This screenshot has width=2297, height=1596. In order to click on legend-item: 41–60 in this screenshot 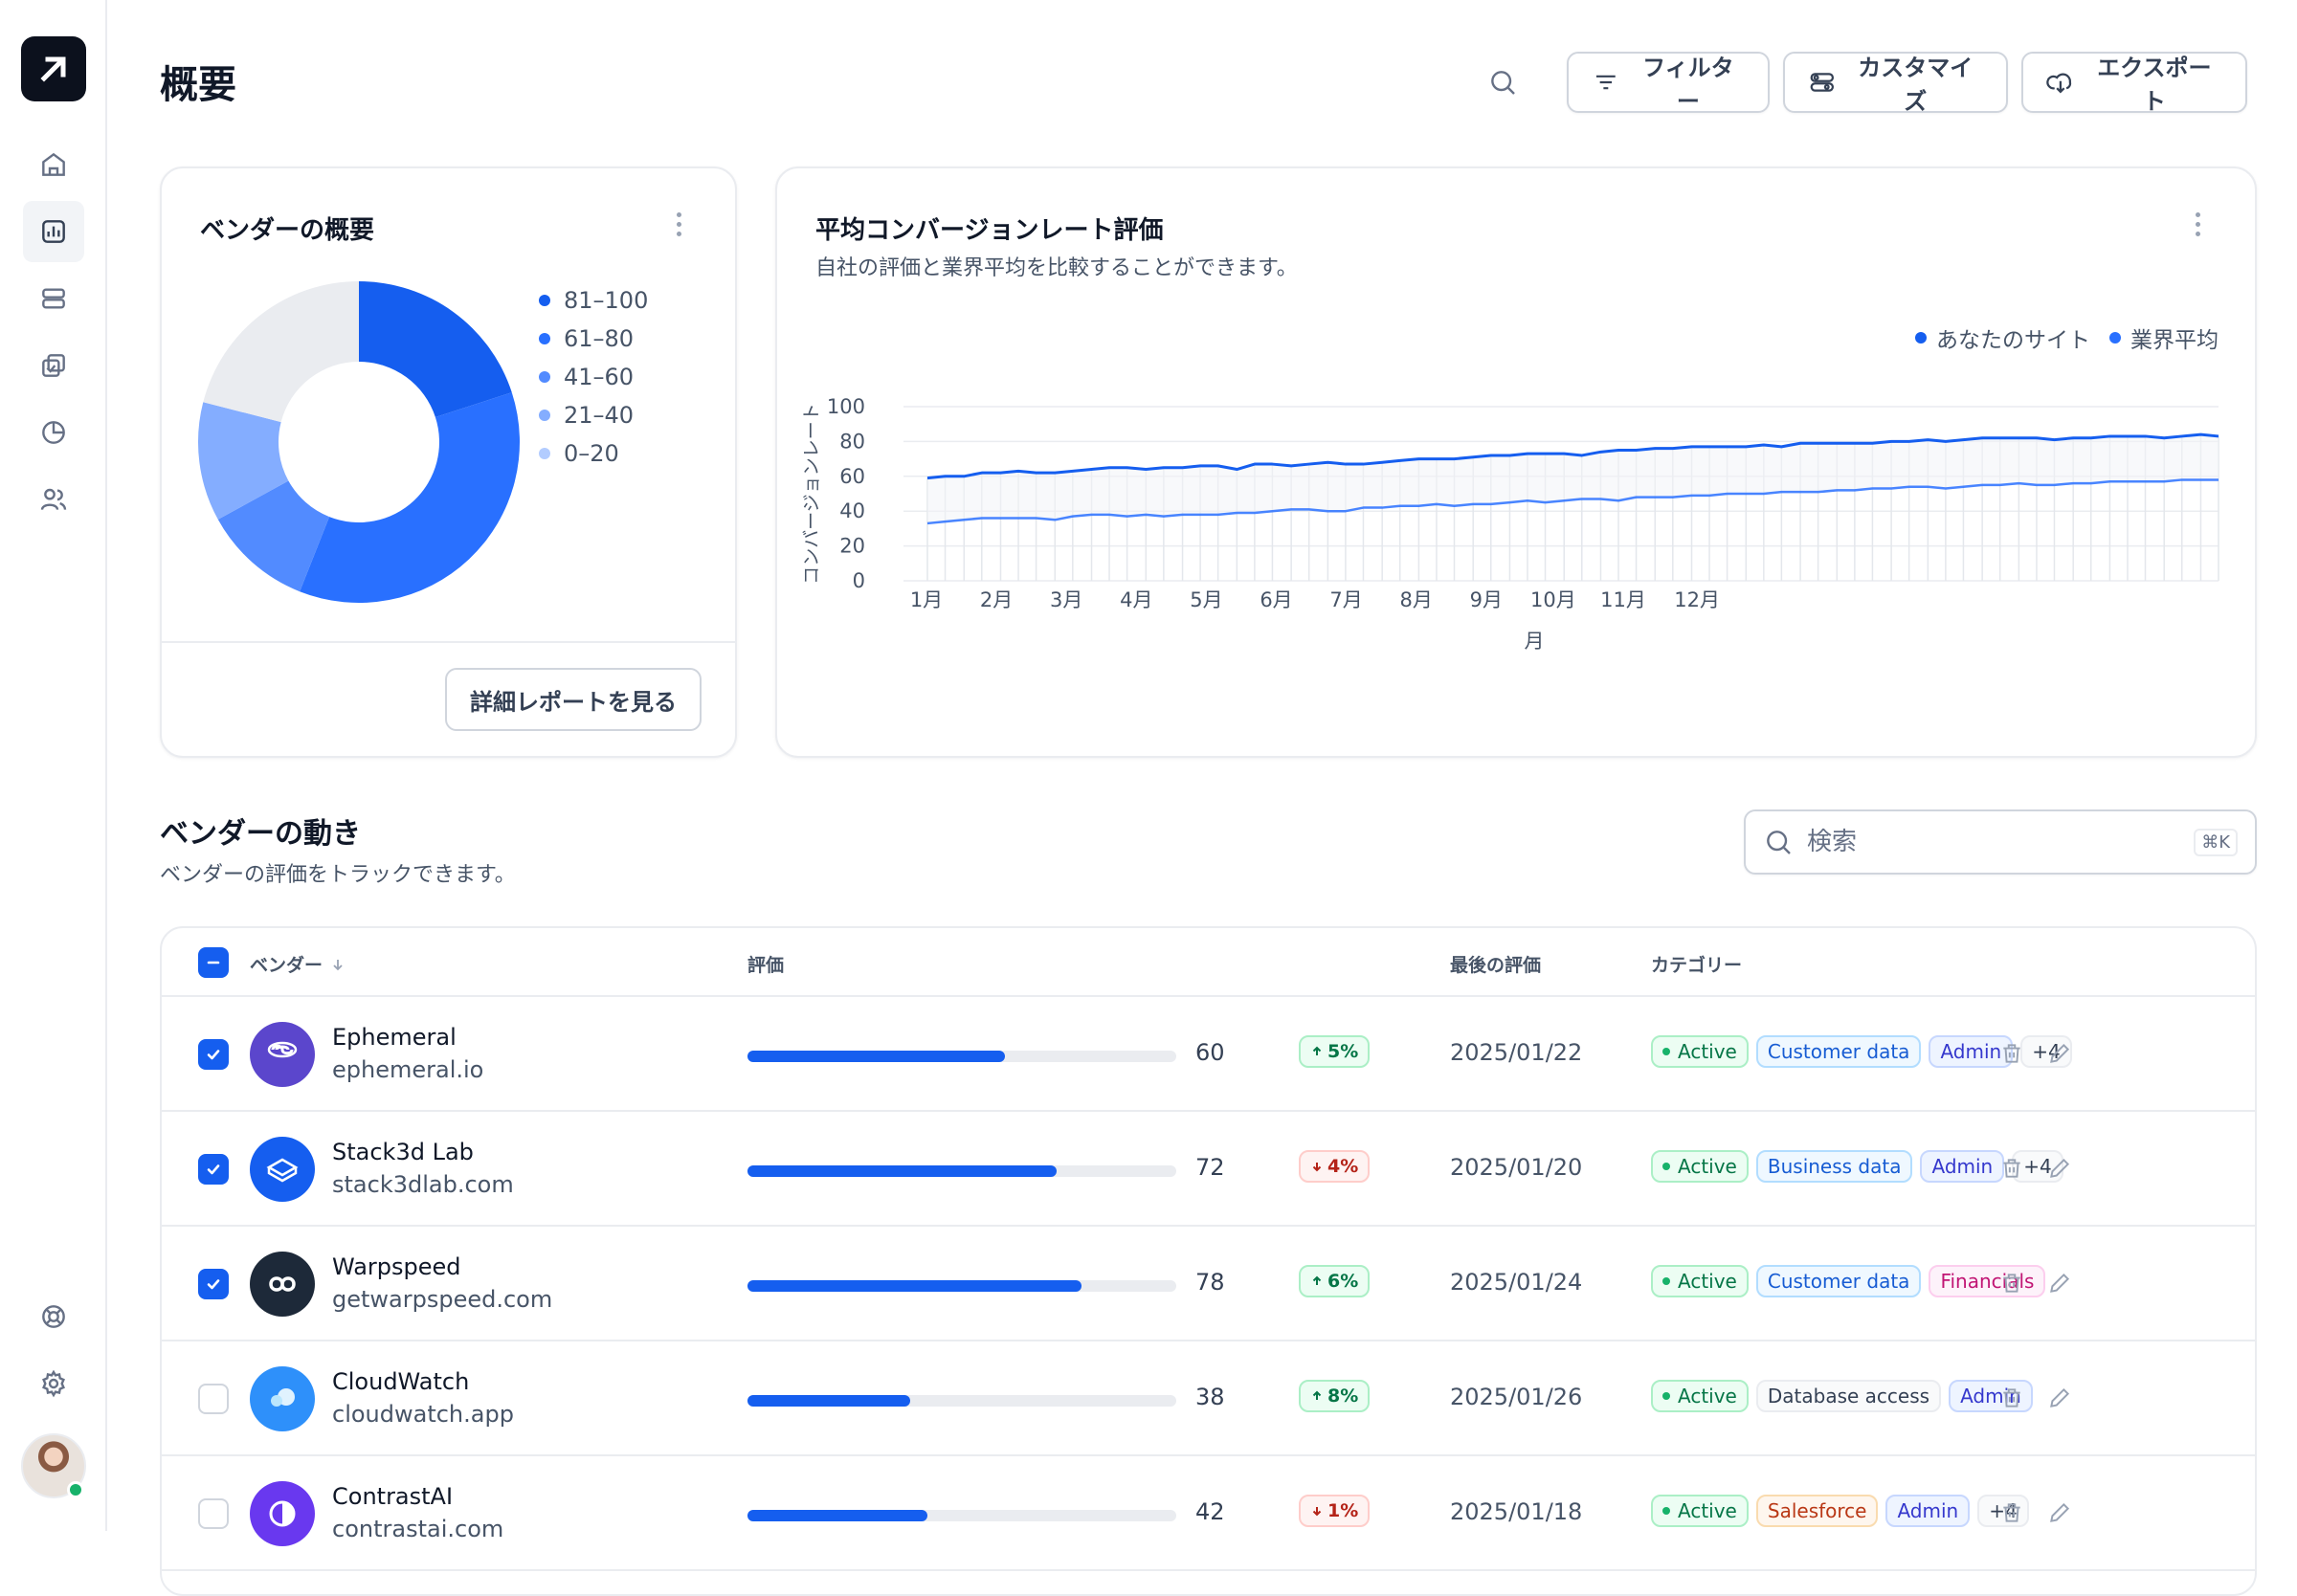, I will do `click(593, 377)`.